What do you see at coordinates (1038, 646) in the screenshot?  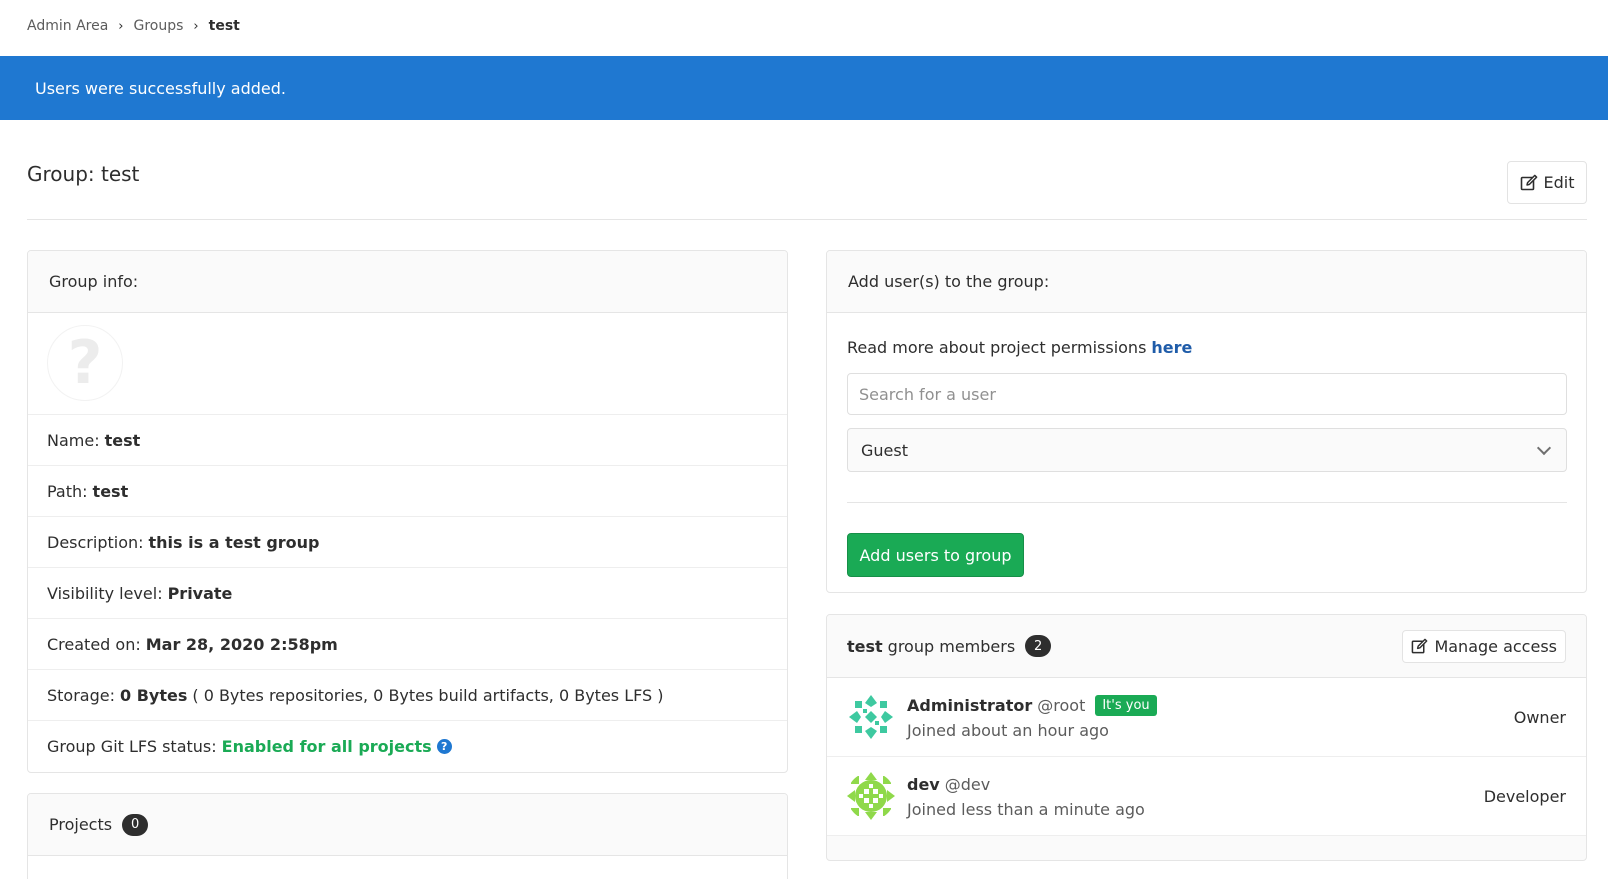 I see `members-count-badge: 2` at bounding box center [1038, 646].